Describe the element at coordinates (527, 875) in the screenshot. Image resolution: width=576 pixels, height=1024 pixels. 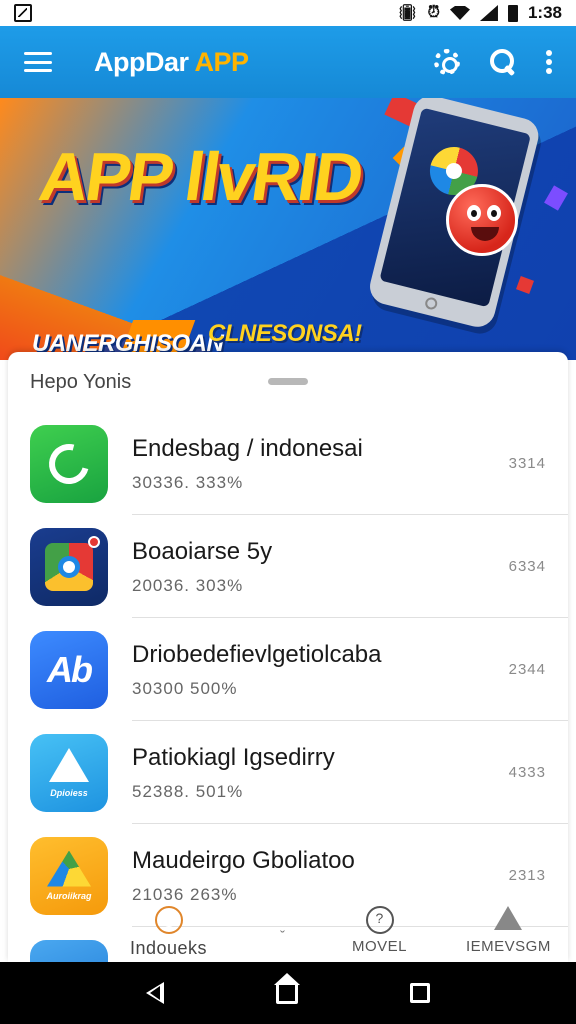
I see `app-size: 2313` at that location.